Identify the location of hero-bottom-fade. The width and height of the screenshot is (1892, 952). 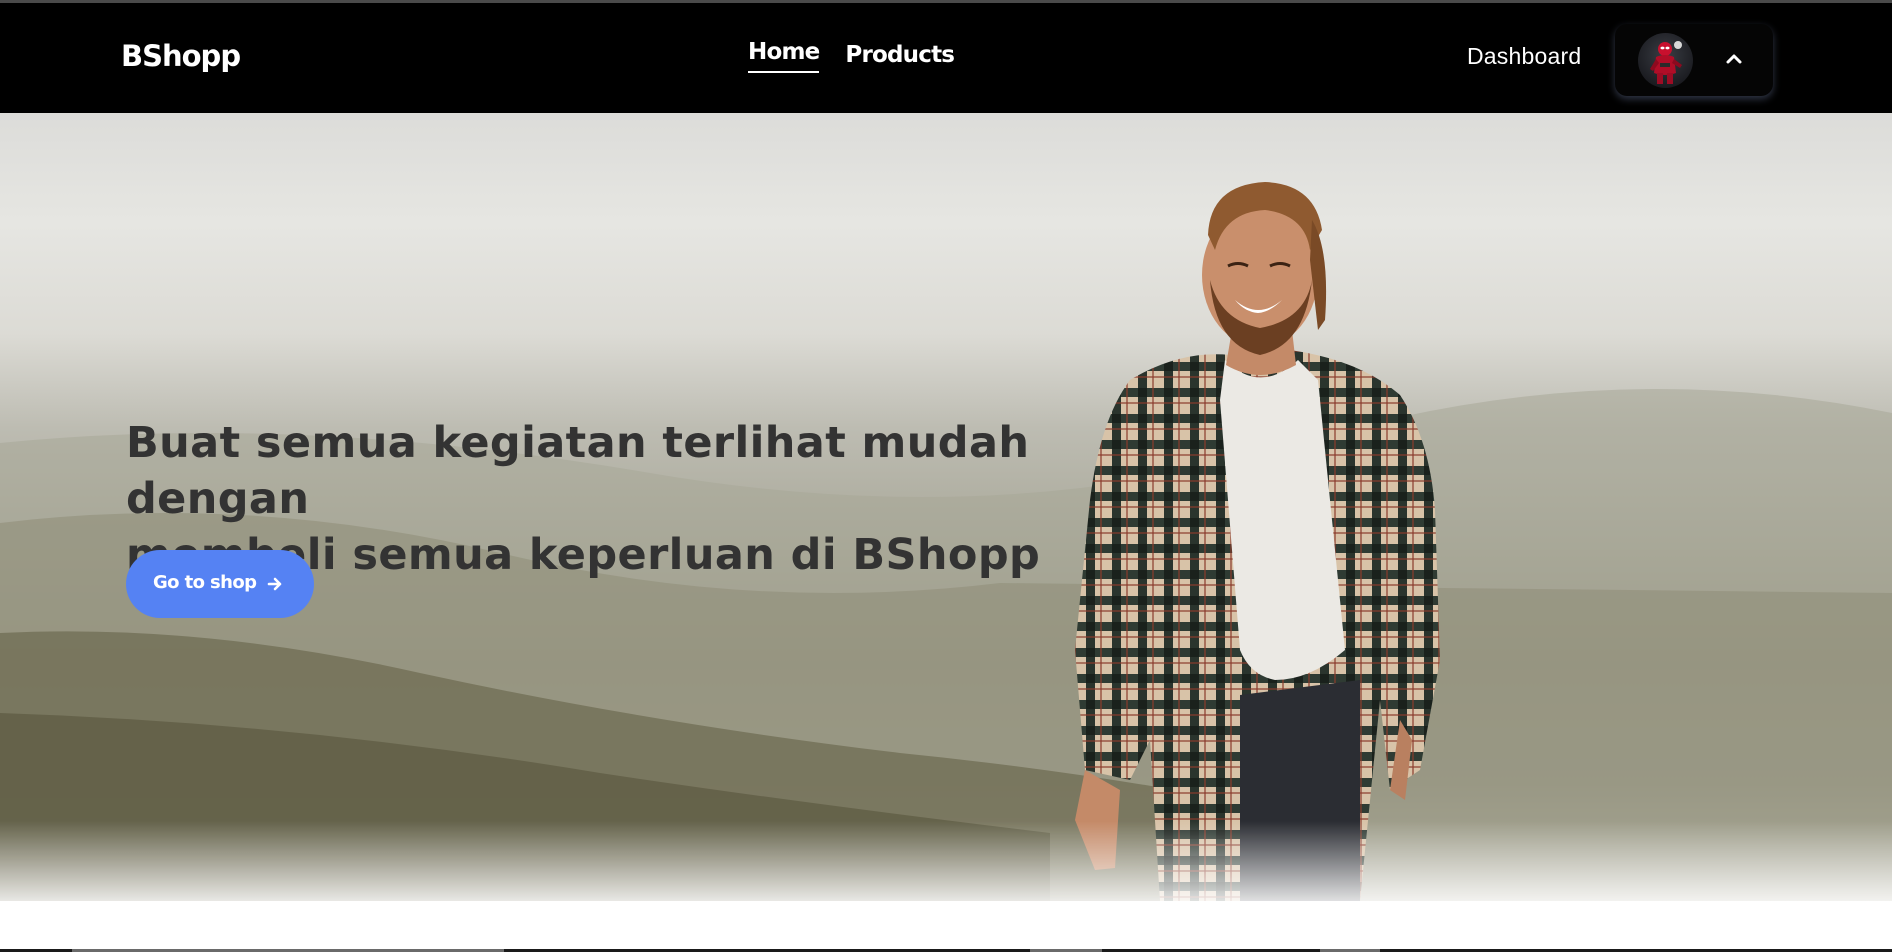
(946, 861).